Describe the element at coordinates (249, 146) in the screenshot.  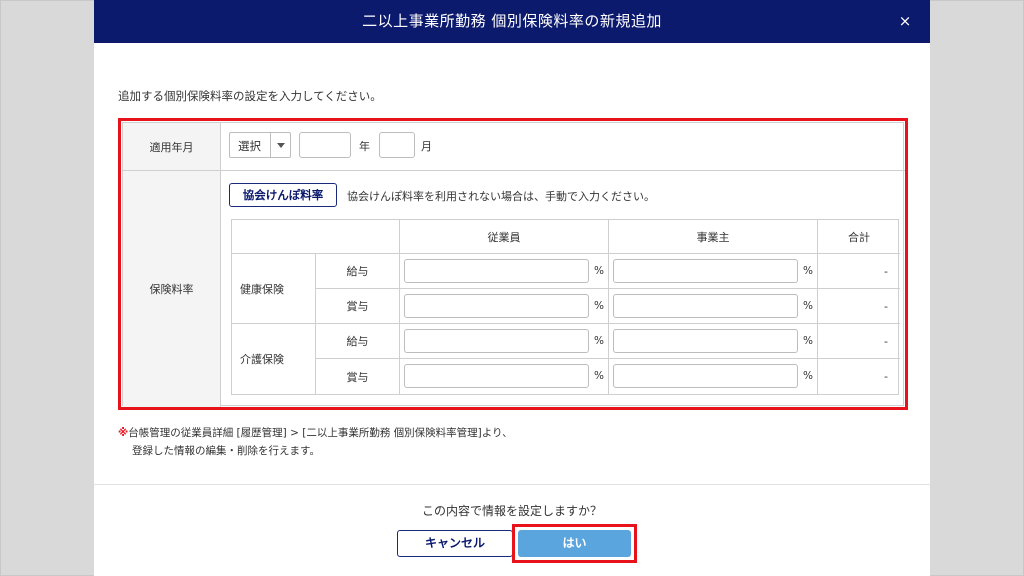
I see `era-select-value: 選択` at that location.